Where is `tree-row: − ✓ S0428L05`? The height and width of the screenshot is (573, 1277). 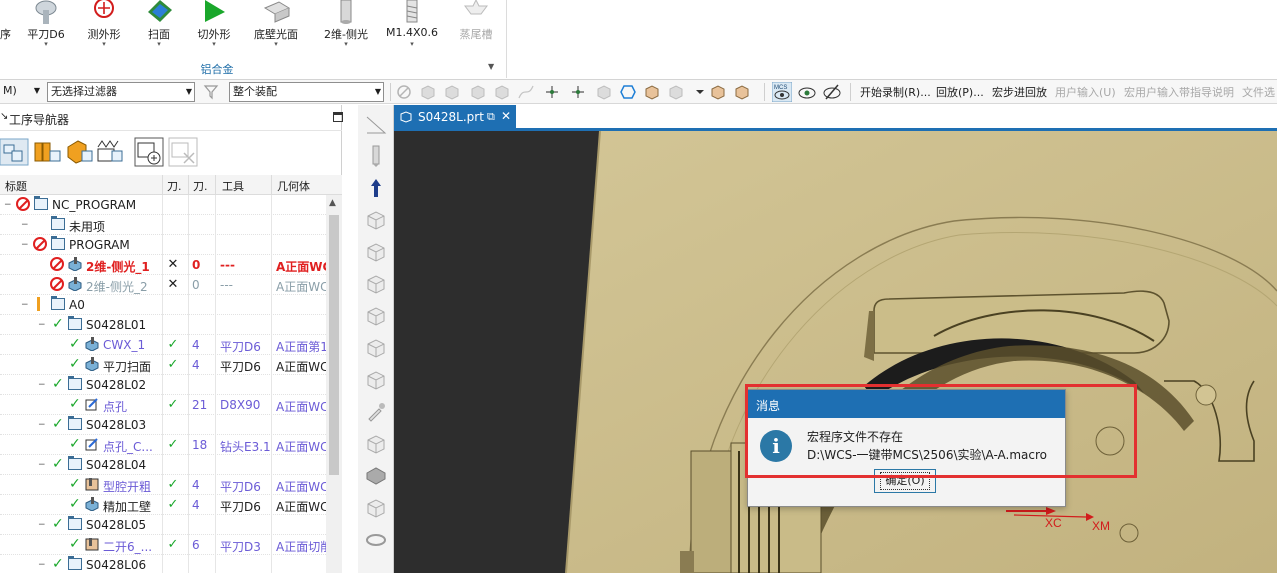
tree-row: − ✓ S0428L05 is located at coordinates (163, 525).